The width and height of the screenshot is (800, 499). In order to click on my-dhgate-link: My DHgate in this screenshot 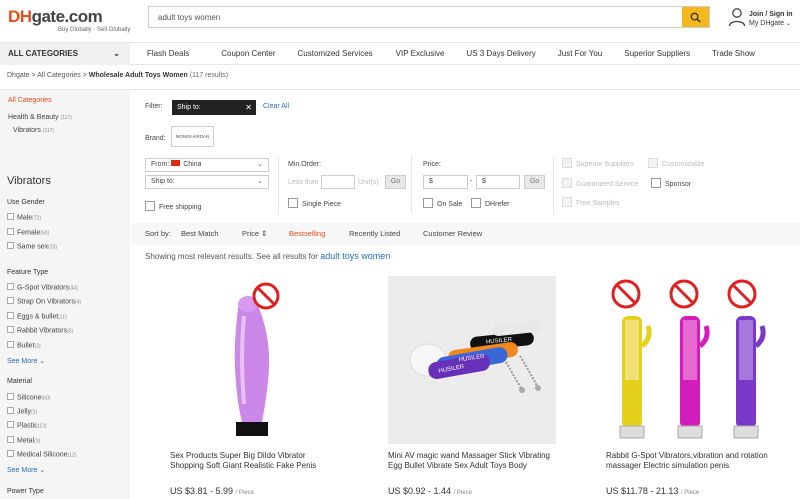, I will do `click(766, 23)`.